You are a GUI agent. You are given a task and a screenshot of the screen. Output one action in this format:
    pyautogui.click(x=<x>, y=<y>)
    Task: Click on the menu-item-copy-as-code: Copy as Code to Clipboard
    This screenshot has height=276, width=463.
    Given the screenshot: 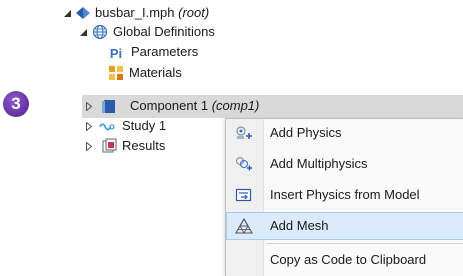 What is the action you would take?
    pyautogui.click(x=344, y=260)
    